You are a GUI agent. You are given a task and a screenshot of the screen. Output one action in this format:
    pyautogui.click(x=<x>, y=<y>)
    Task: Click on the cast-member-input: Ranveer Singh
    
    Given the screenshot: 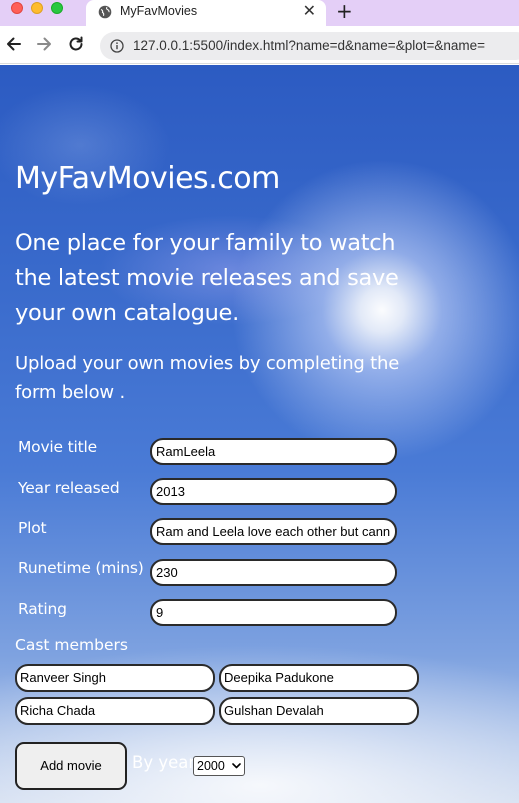 What is the action you would take?
    pyautogui.click(x=115, y=678)
    